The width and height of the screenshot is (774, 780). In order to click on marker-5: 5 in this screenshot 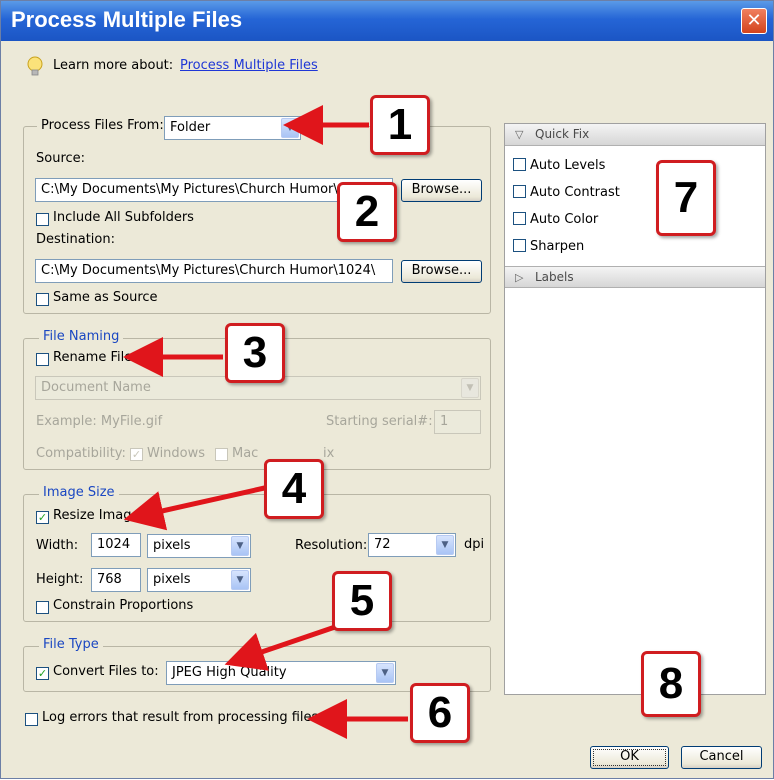, I will do `click(362, 601)`.